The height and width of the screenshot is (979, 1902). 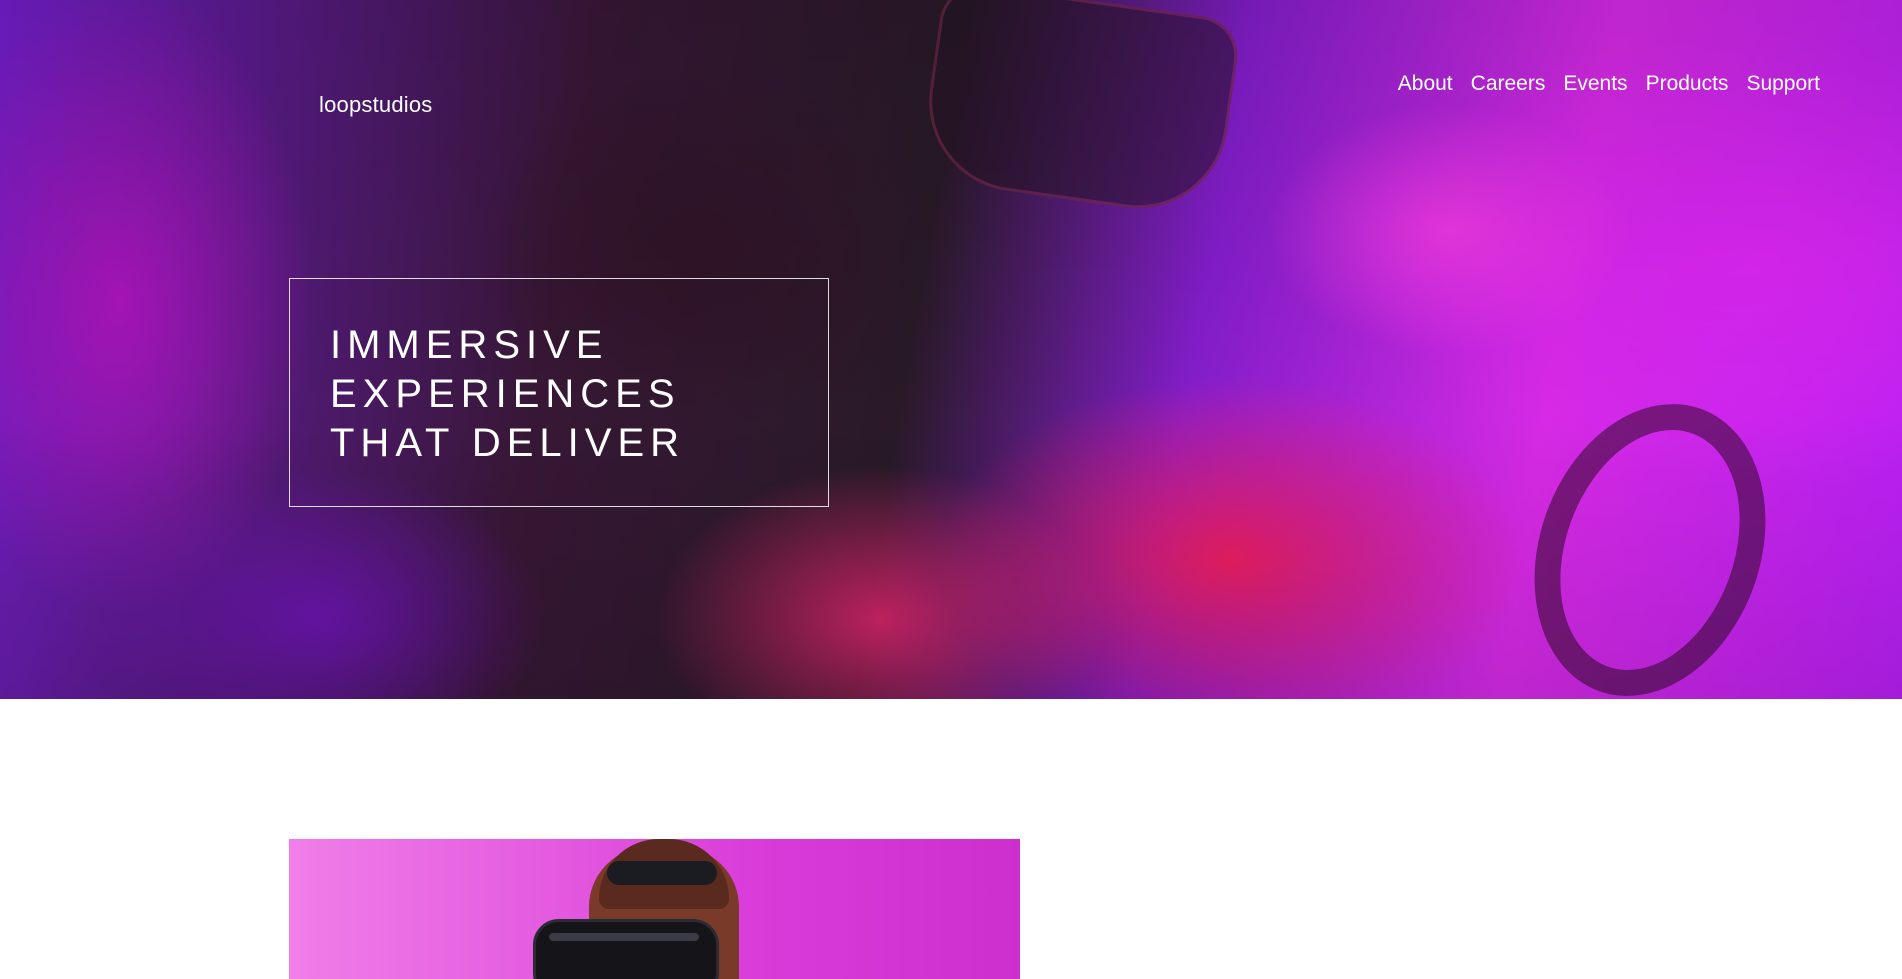 I want to click on vr-headset-graphic, so click(x=626, y=949).